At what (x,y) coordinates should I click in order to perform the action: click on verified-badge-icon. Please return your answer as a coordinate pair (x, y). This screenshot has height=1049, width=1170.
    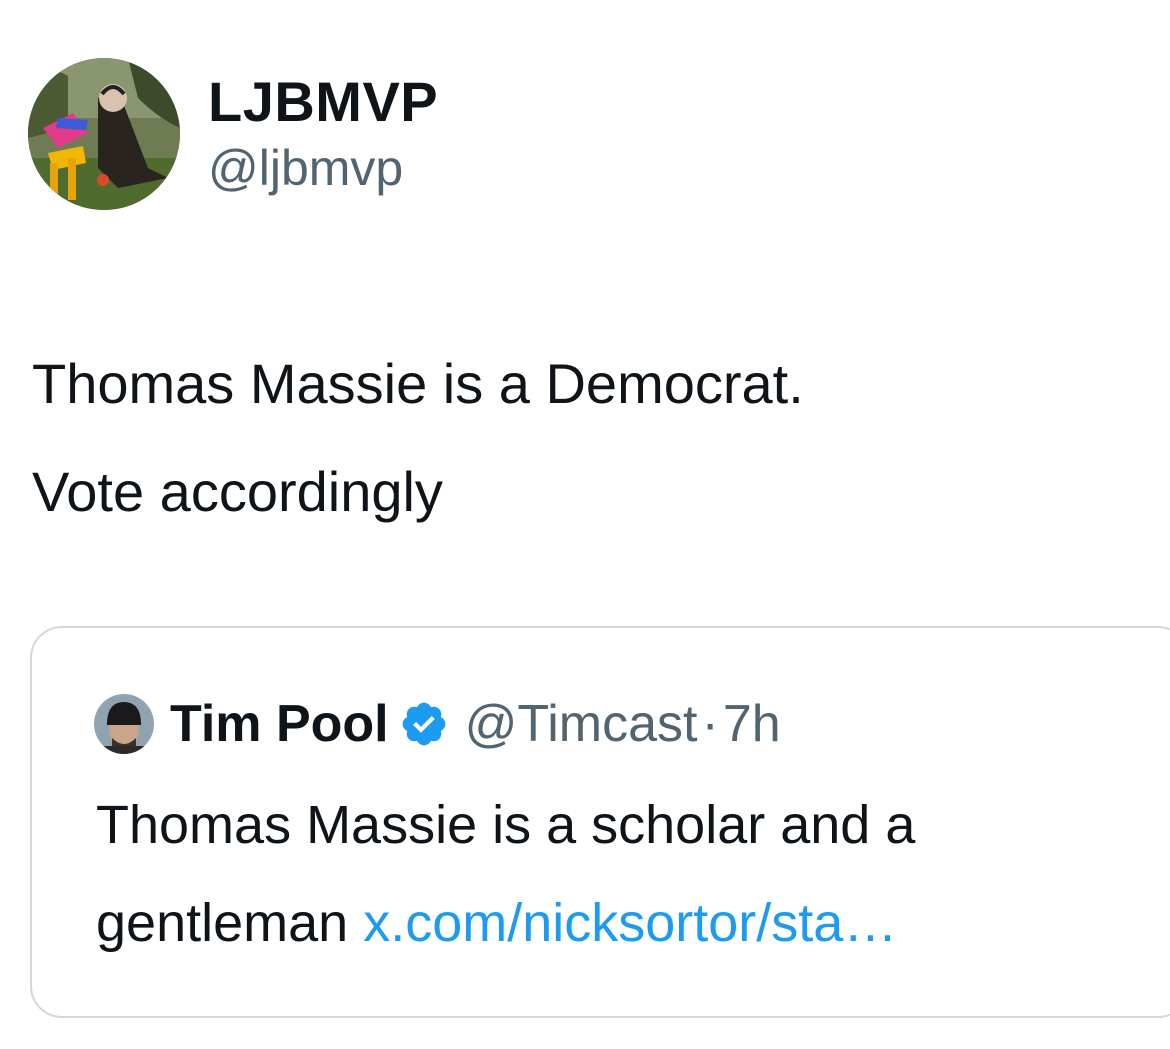
    Looking at the image, I should click on (424, 724).